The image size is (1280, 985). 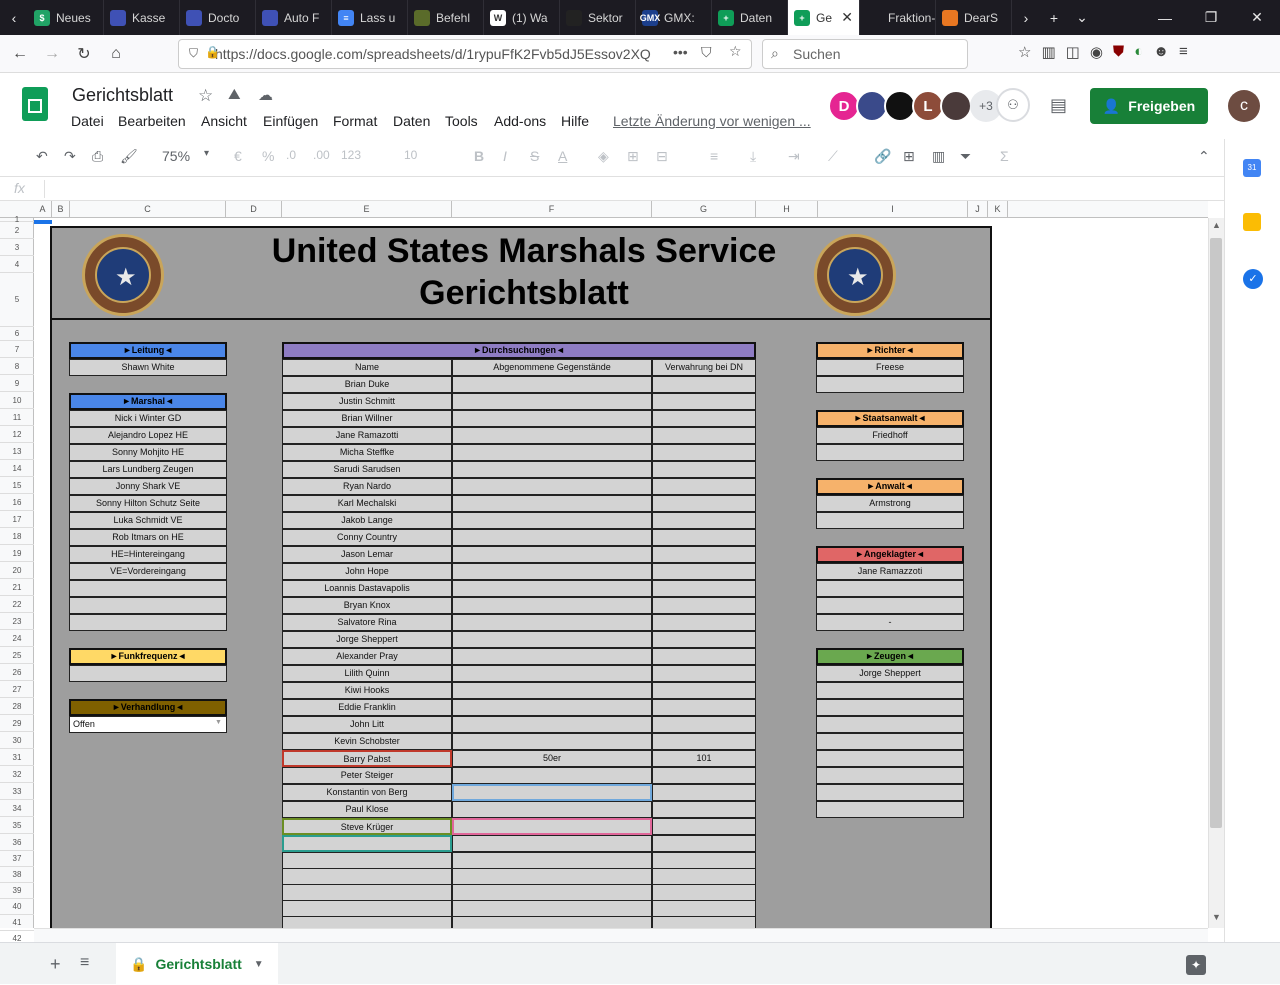 What do you see at coordinates (890, 452) in the screenshot?
I see `staatsanwalt-cell` at bounding box center [890, 452].